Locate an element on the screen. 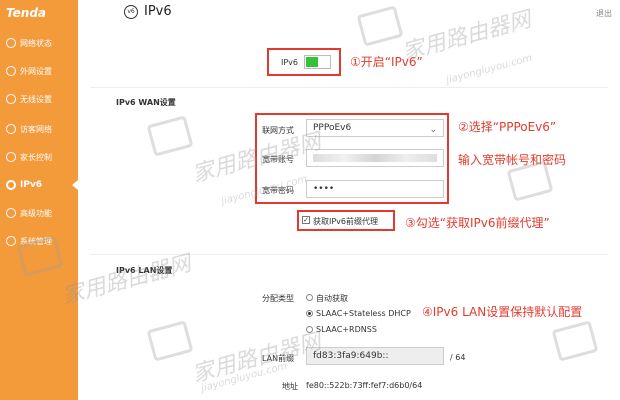 Image resolution: width=620 pixels, height=400 pixels. password-input: •••• is located at coordinates (375, 189).